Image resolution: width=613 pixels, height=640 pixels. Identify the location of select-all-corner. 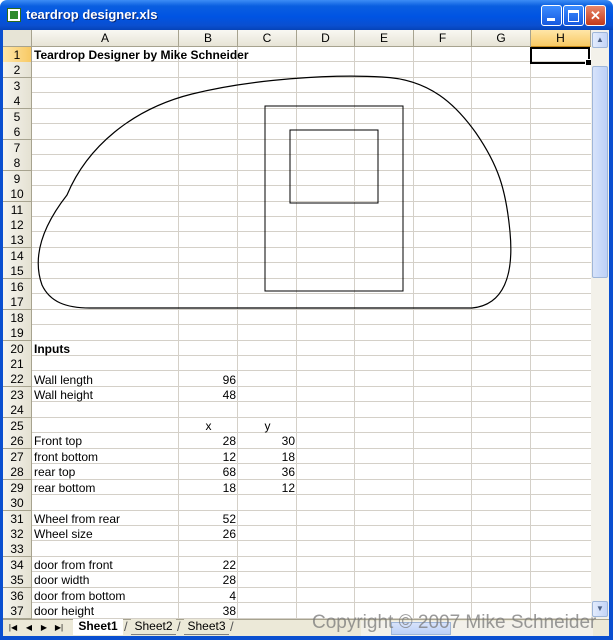
(17, 38).